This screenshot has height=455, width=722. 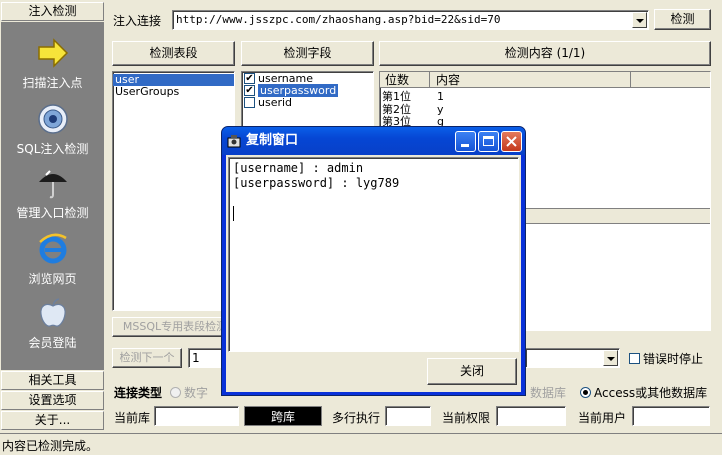 I want to click on text-line: [userpassword] : lyg789, so click(x=316, y=183).